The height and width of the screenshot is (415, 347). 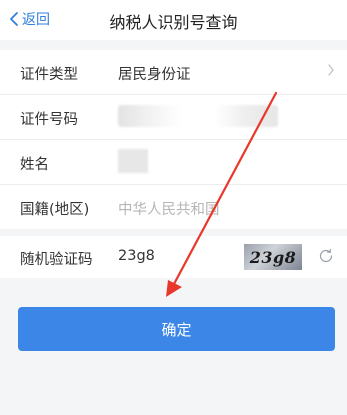 I want to click on confirm-button: 确定, so click(x=176, y=329).